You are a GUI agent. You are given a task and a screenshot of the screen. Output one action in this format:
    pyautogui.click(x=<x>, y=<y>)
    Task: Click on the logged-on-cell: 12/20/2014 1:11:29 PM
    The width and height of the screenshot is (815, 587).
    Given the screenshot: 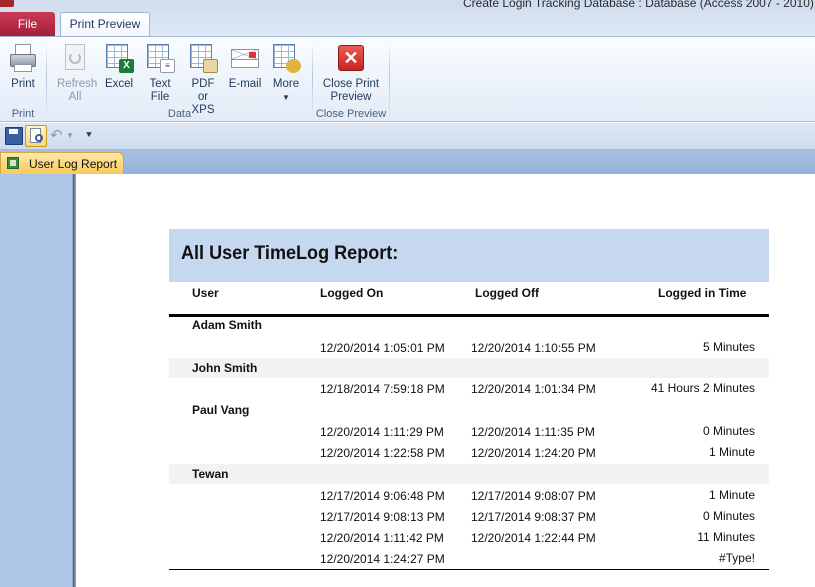 What is the action you would take?
    pyautogui.click(x=382, y=432)
    